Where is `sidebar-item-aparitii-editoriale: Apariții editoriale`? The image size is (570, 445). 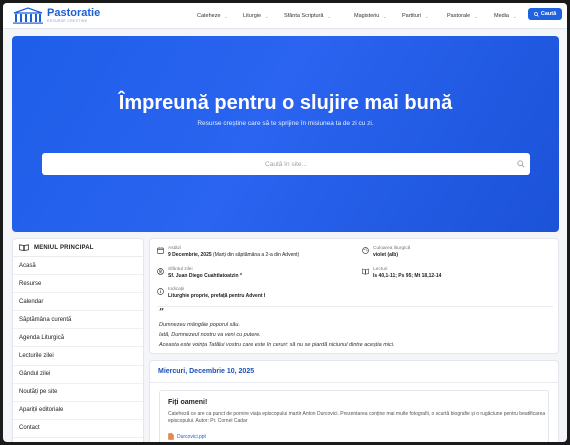 sidebar-item-aparitii-editoriale: Apariții editoriale is located at coordinates (78, 411).